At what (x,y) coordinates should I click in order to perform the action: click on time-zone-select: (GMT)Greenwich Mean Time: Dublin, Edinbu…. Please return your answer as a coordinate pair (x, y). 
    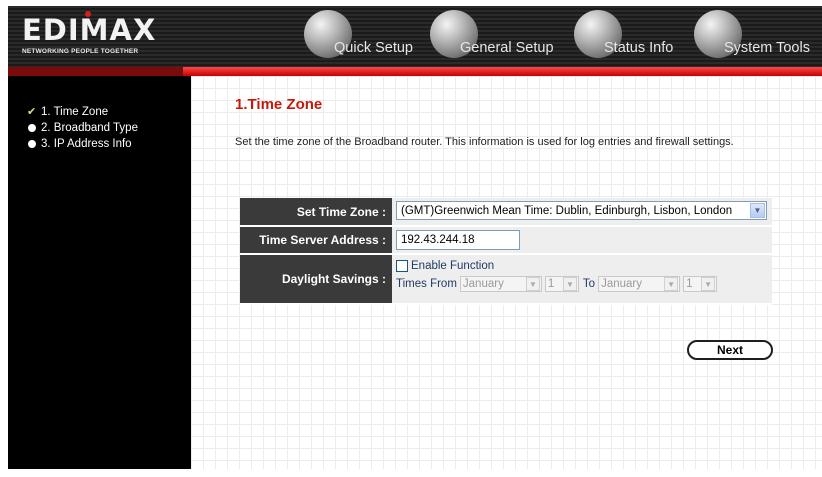
    Looking at the image, I should click on (581, 210).